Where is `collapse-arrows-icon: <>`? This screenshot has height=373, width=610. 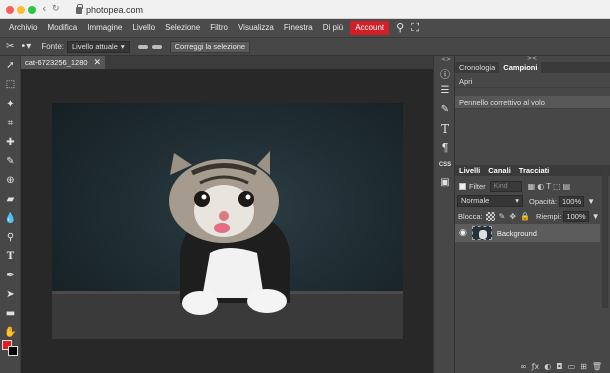 collapse-arrows-icon: <> is located at coordinates (446, 59).